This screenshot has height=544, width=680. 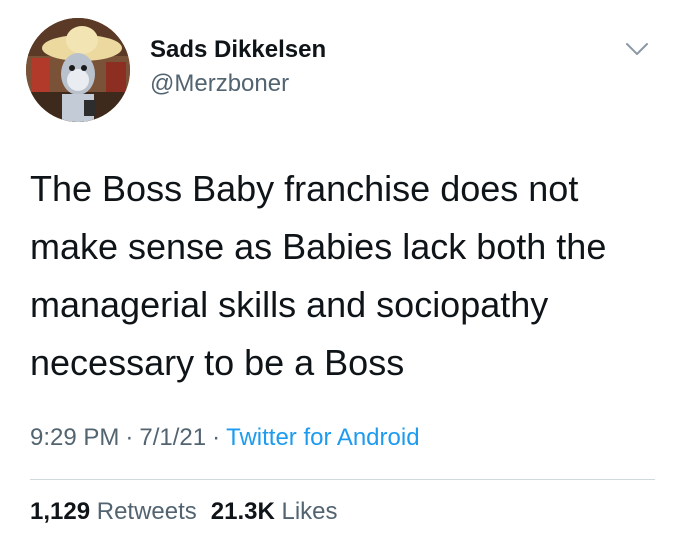 I want to click on tweet-source-link: Twitter for Android, so click(x=322, y=437).